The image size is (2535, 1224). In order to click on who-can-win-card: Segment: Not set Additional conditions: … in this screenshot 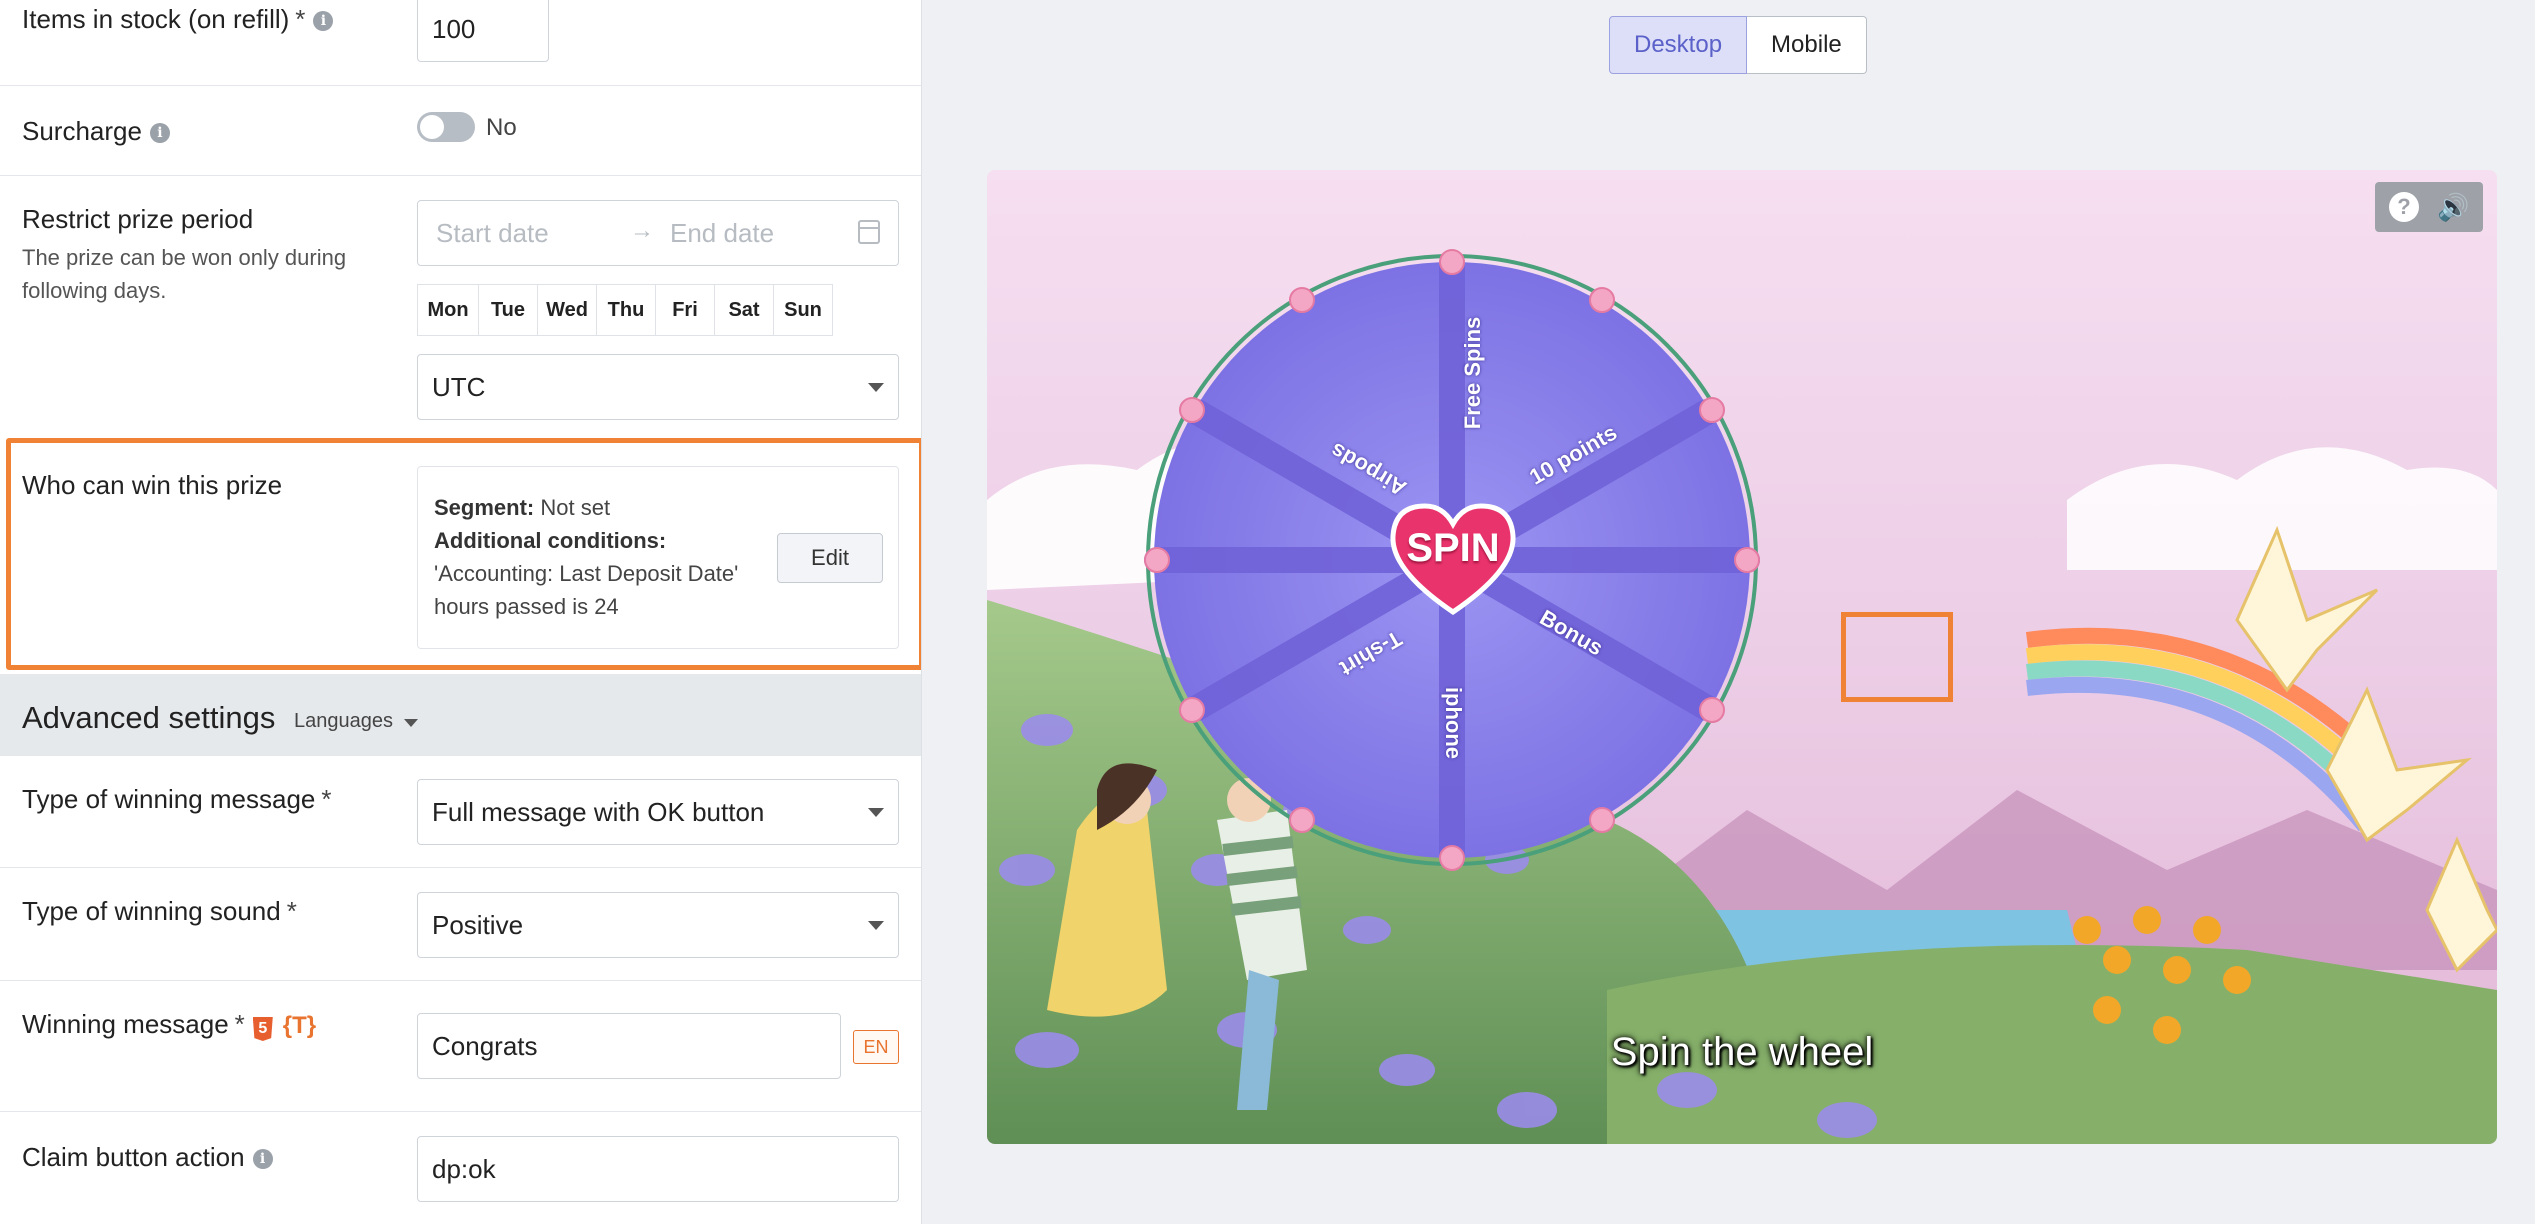, I will do `click(658, 557)`.